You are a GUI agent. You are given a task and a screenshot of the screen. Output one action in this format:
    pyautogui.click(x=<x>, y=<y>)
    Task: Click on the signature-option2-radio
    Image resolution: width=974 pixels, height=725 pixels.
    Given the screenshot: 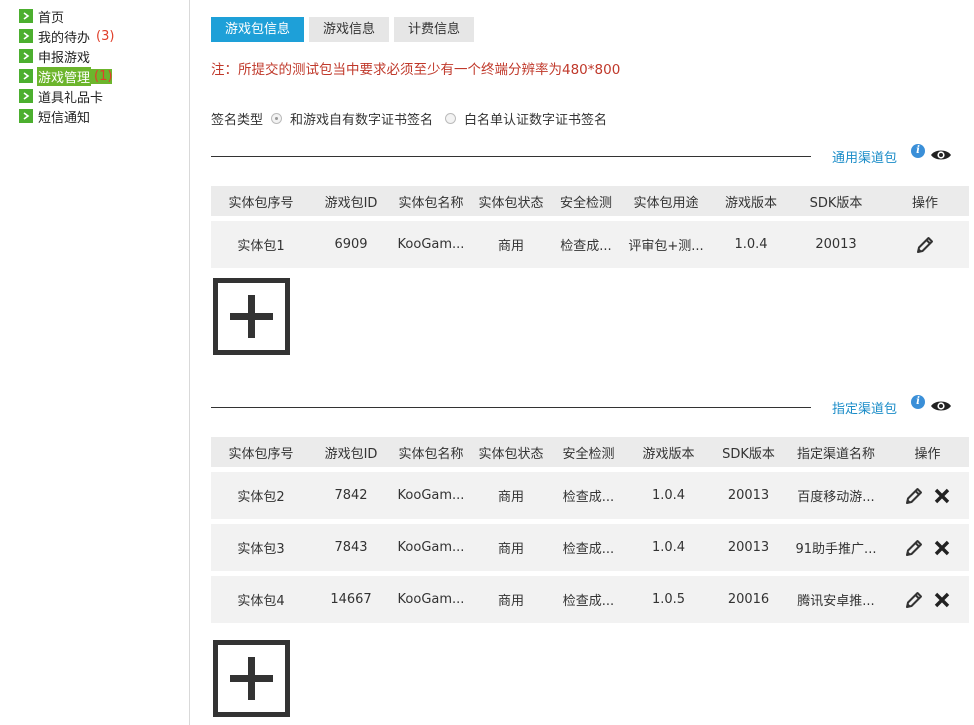 What is the action you would take?
    pyautogui.click(x=451, y=118)
    